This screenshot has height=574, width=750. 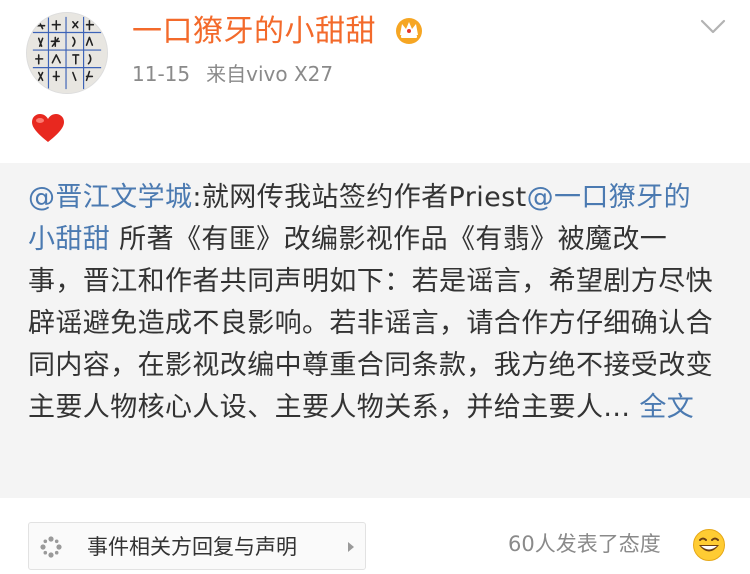 What do you see at coordinates (51, 547) in the screenshot?
I see `sparkle-icon` at bounding box center [51, 547].